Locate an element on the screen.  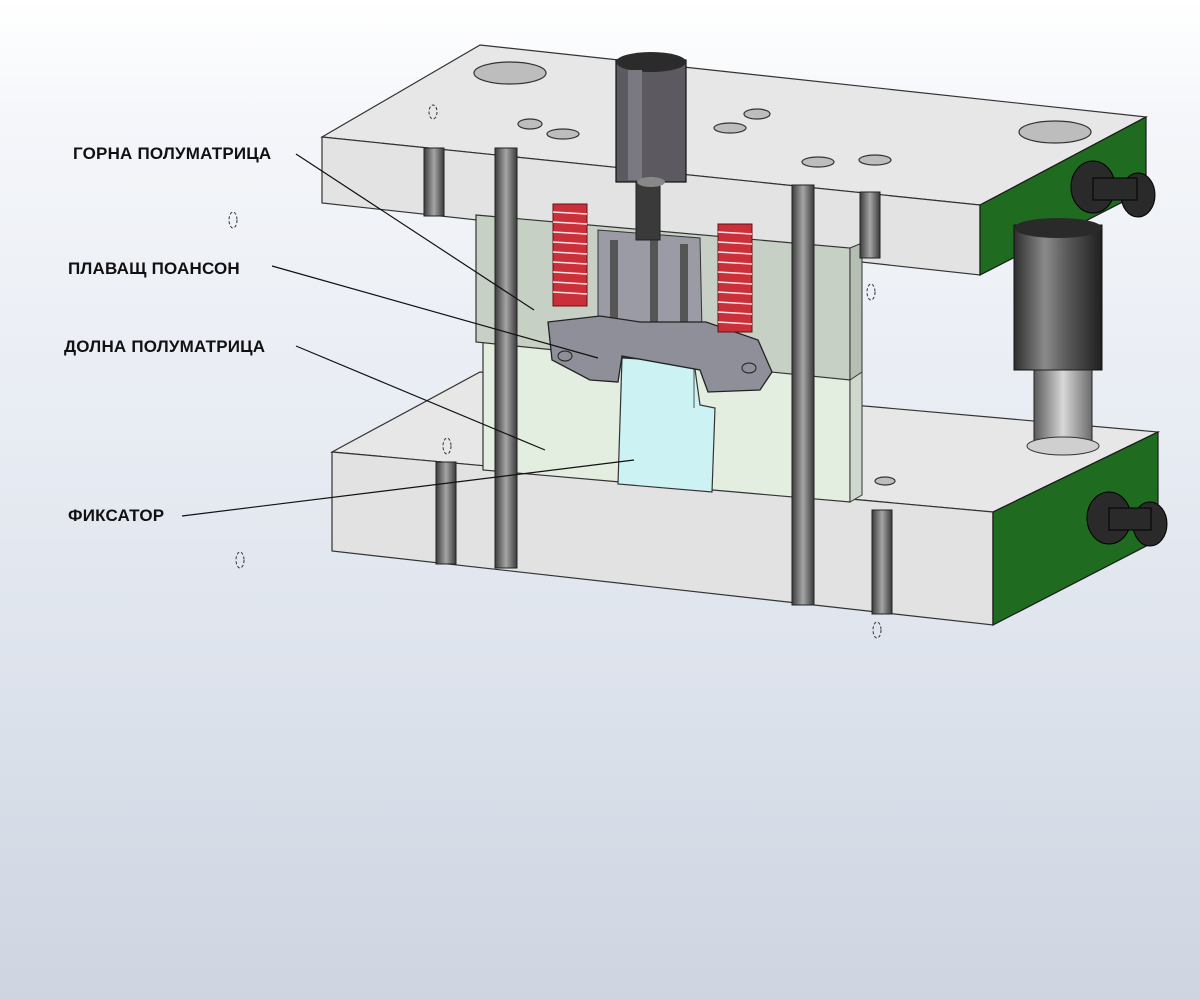
label-lower-half-die: ДОЛНА ПОЛУМАТРИЦА is located at coordinates (165, 346).